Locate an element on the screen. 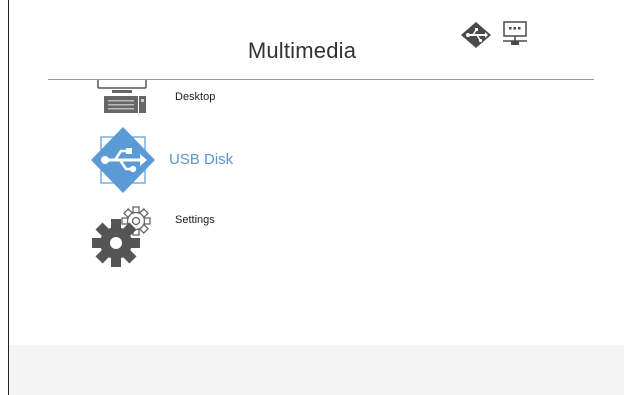 The image size is (624, 395). usb-icon is located at coordinates (123, 160).